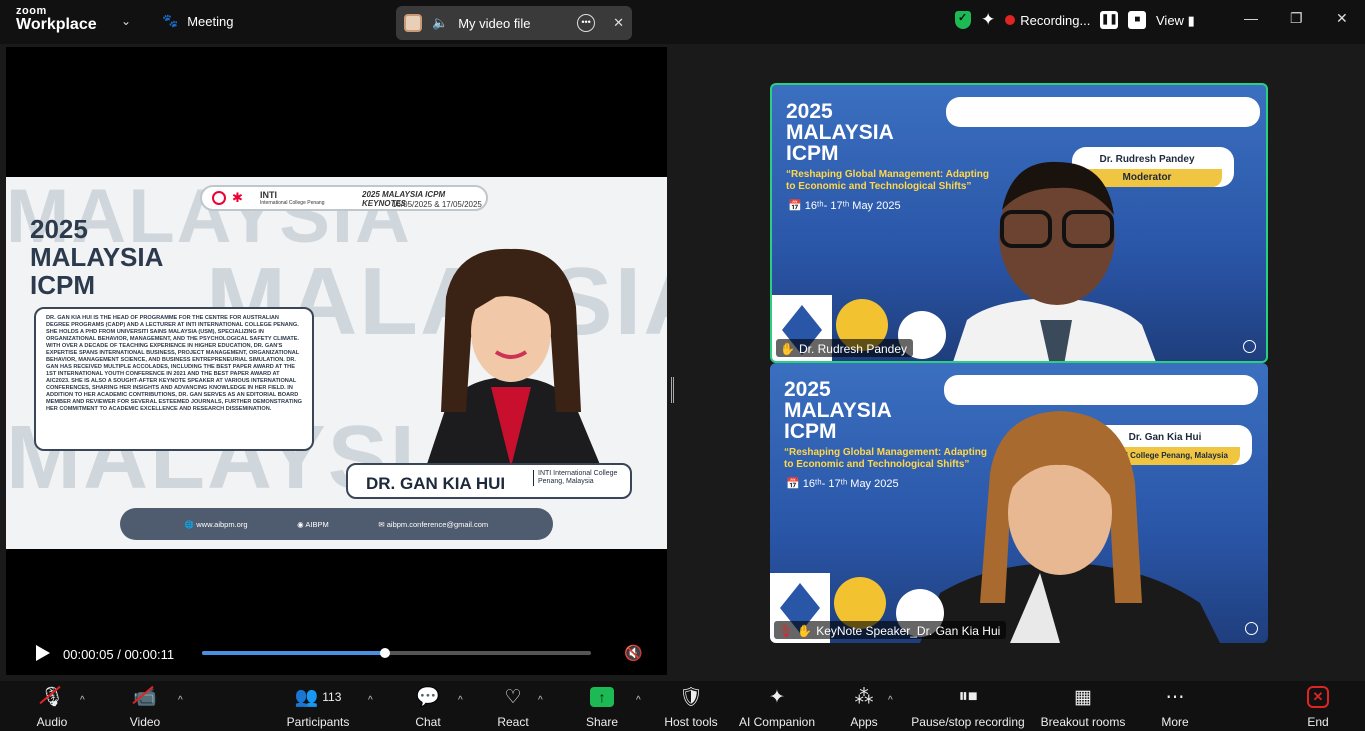 This screenshot has width=1365, height=731. I want to click on breakout-rooms-label: Breakout rooms, so click(1083, 722).